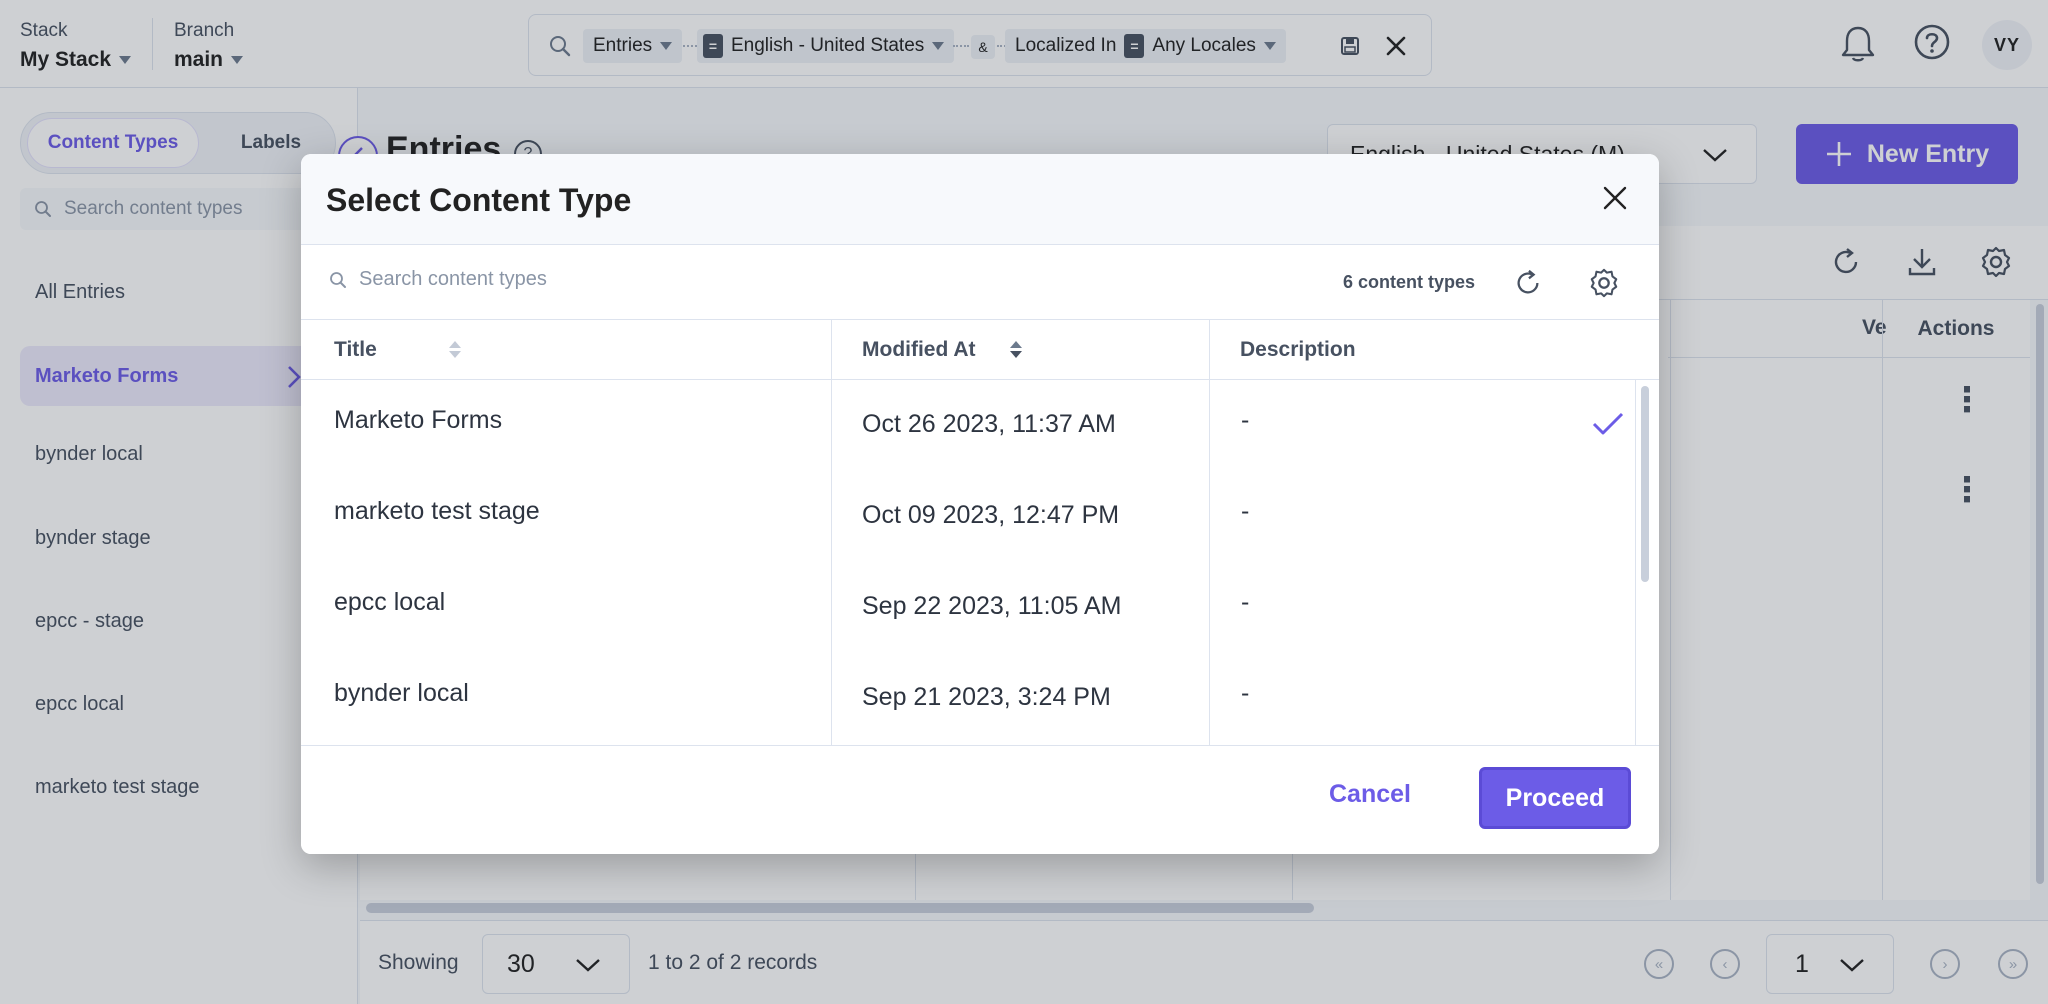 The height and width of the screenshot is (1004, 2048). What do you see at coordinates (401, 693) in the screenshot?
I see `row-title: bynder local` at bounding box center [401, 693].